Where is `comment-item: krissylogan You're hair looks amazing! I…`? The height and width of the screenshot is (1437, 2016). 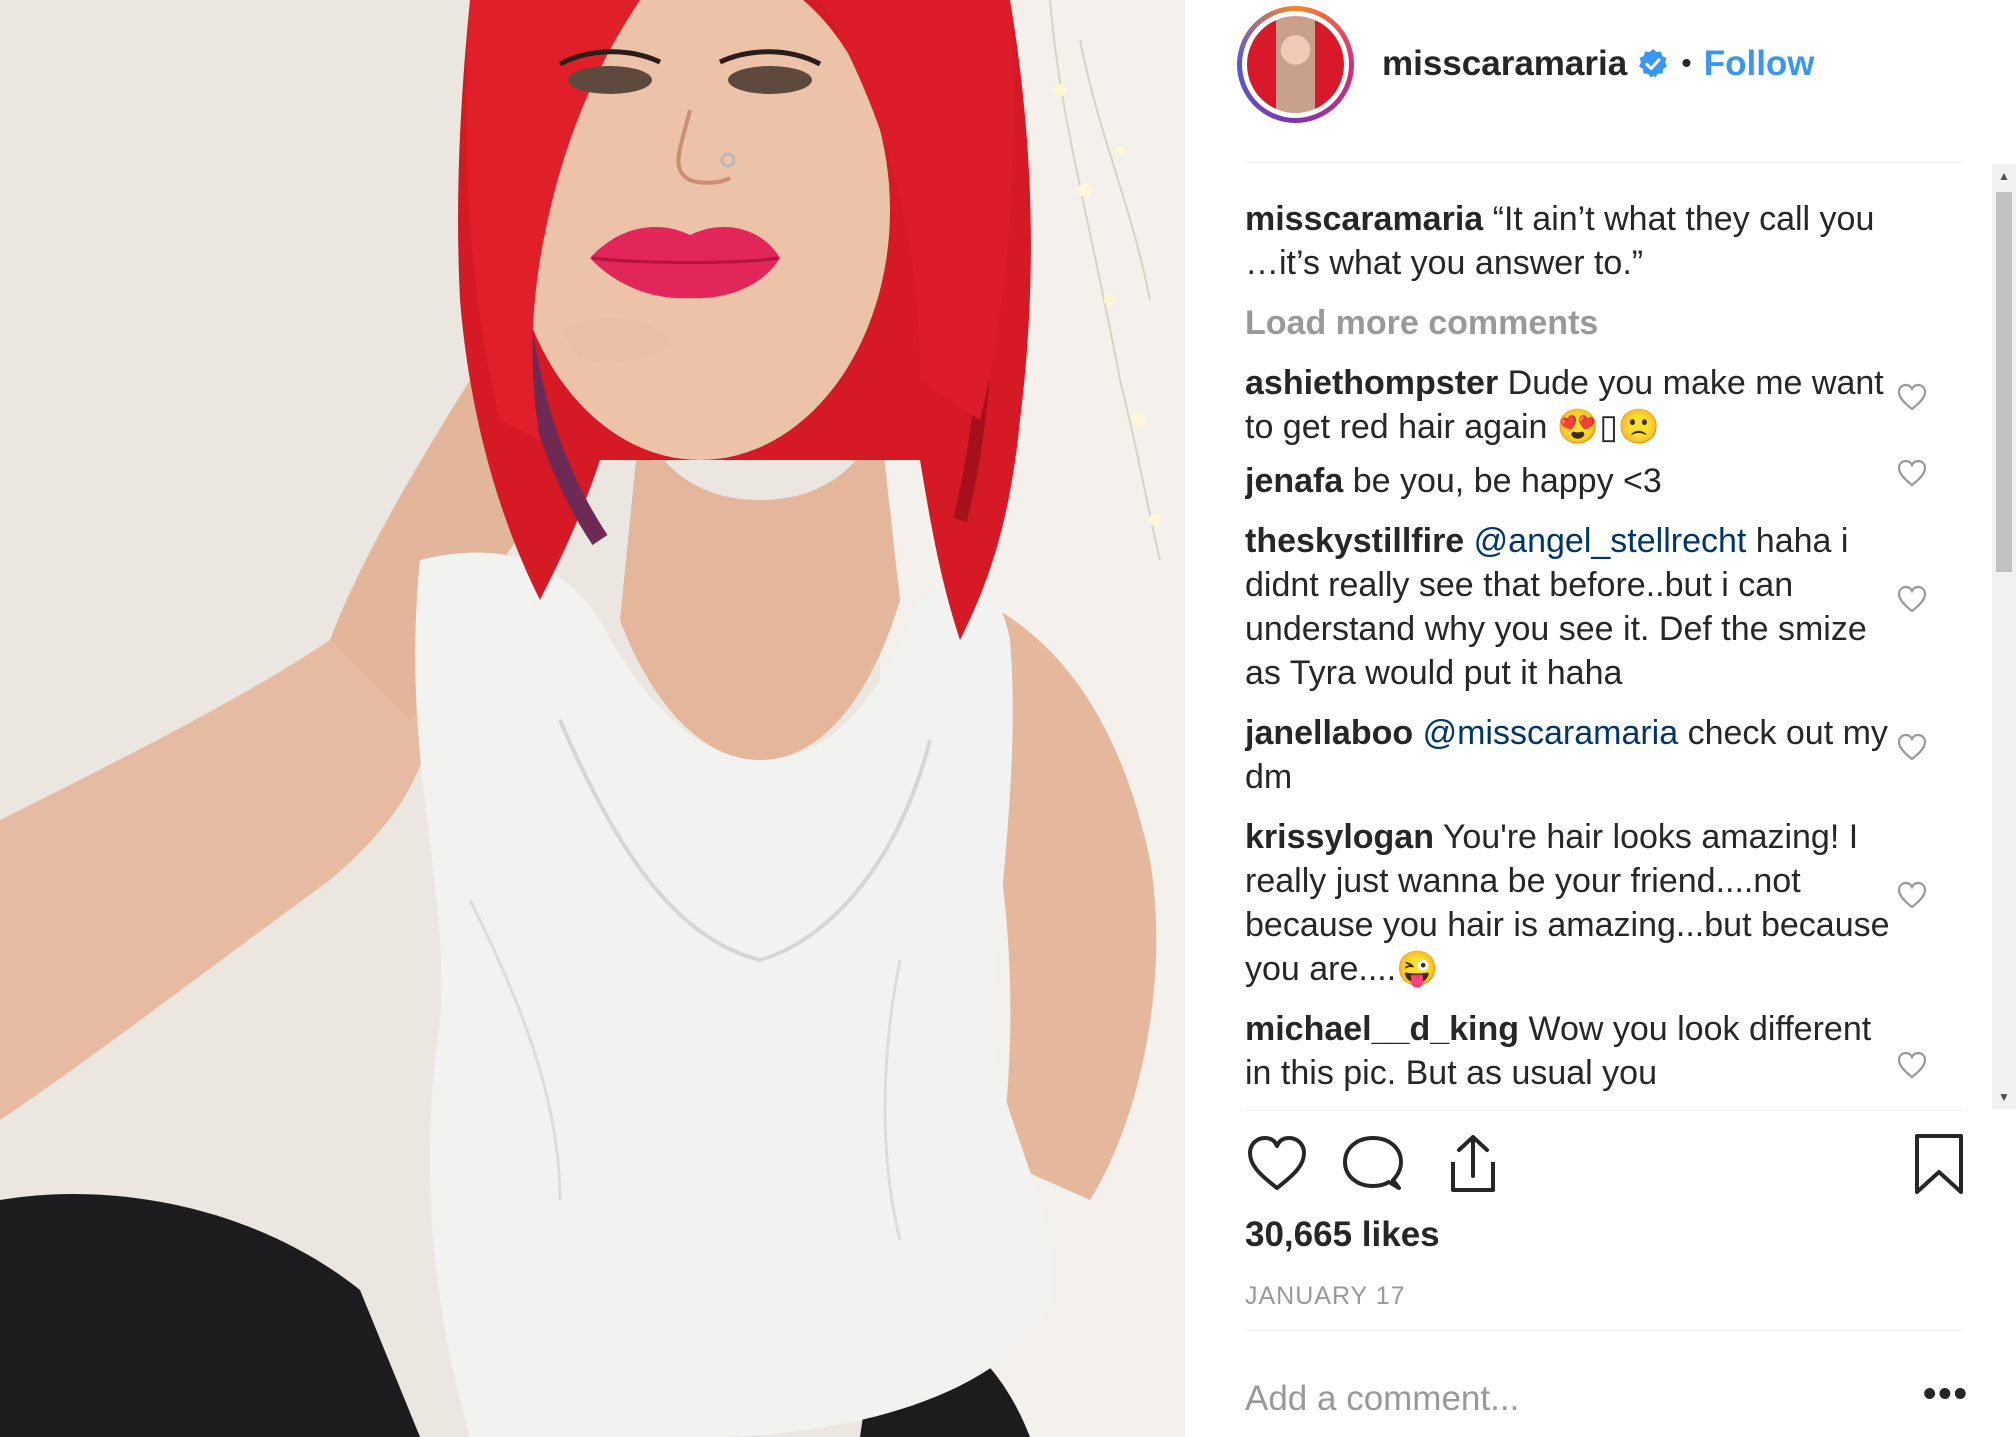 comment-item: krissylogan You're hair looks amazing! I… is located at coordinates (1586, 903).